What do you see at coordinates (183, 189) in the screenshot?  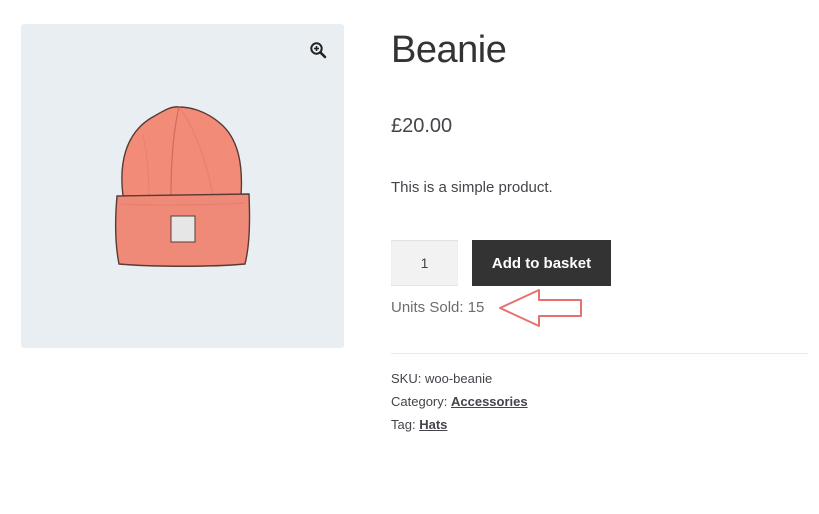 I see `beanie-image` at bounding box center [183, 189].